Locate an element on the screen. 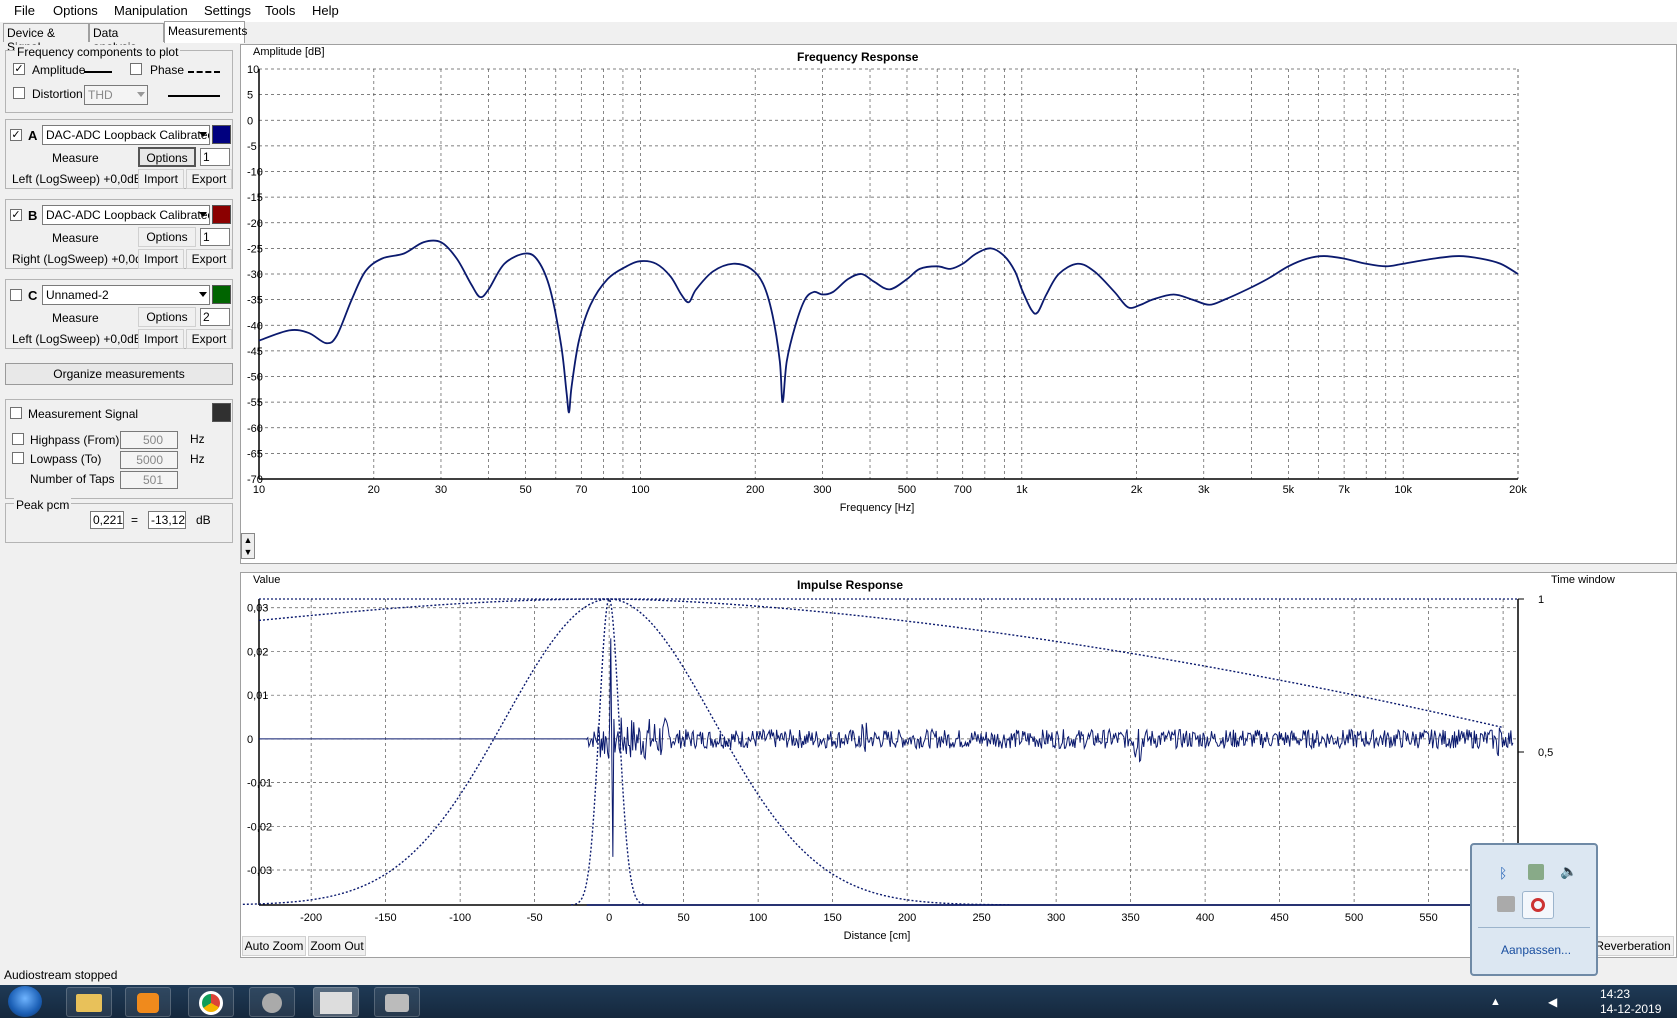  measurement-a-measure: Measure is located at coordinates (75, 158).